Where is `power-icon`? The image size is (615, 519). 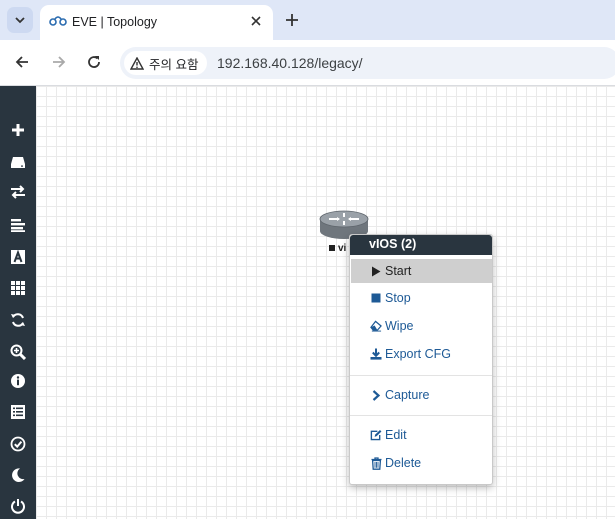 power-icon is located at coordinates (18, 506).